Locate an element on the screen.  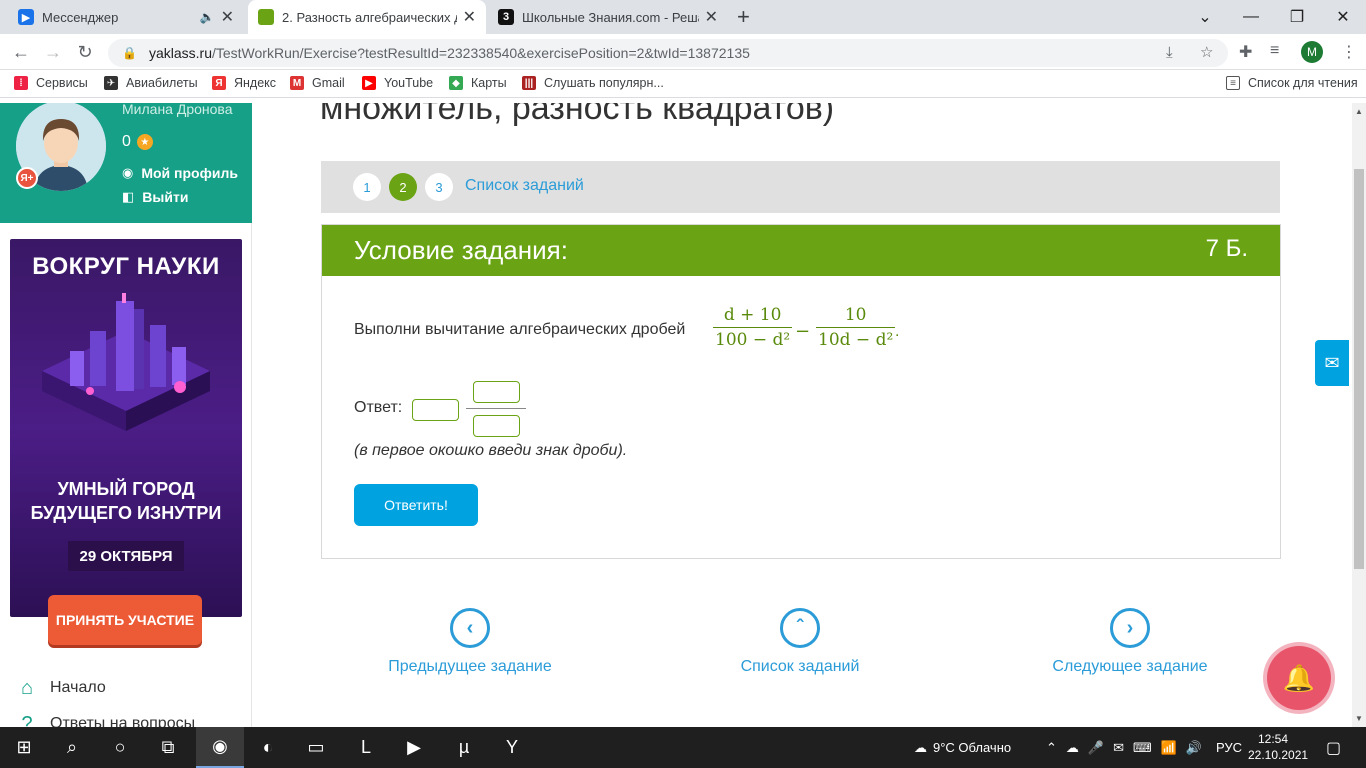
reading-list-toggle-icon: ≡ is located at coordinates (1274, 51).